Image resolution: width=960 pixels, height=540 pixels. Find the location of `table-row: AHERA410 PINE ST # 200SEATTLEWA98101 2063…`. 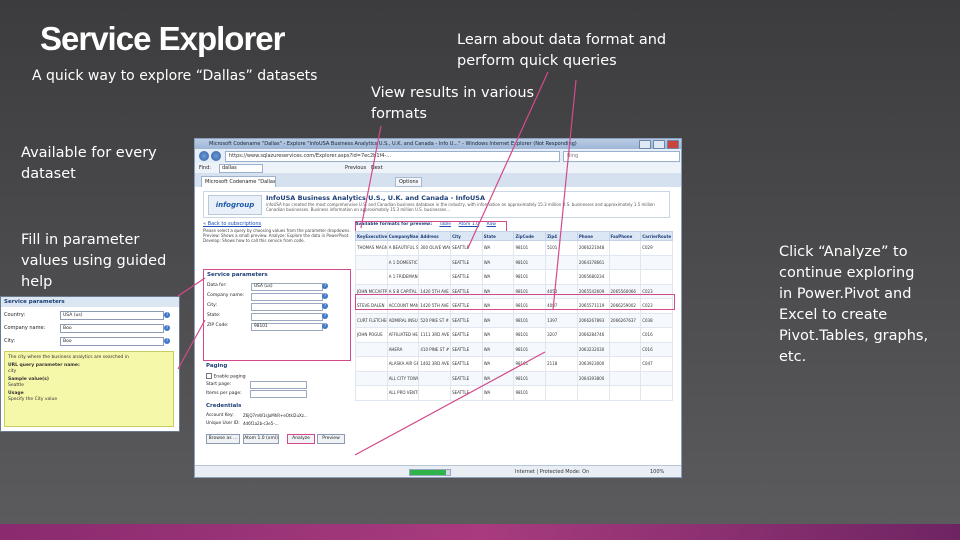

table-row: AHERA410 PINE ST # 200SEATTLEWA98101 2063… is located at coordinates (514, 349).